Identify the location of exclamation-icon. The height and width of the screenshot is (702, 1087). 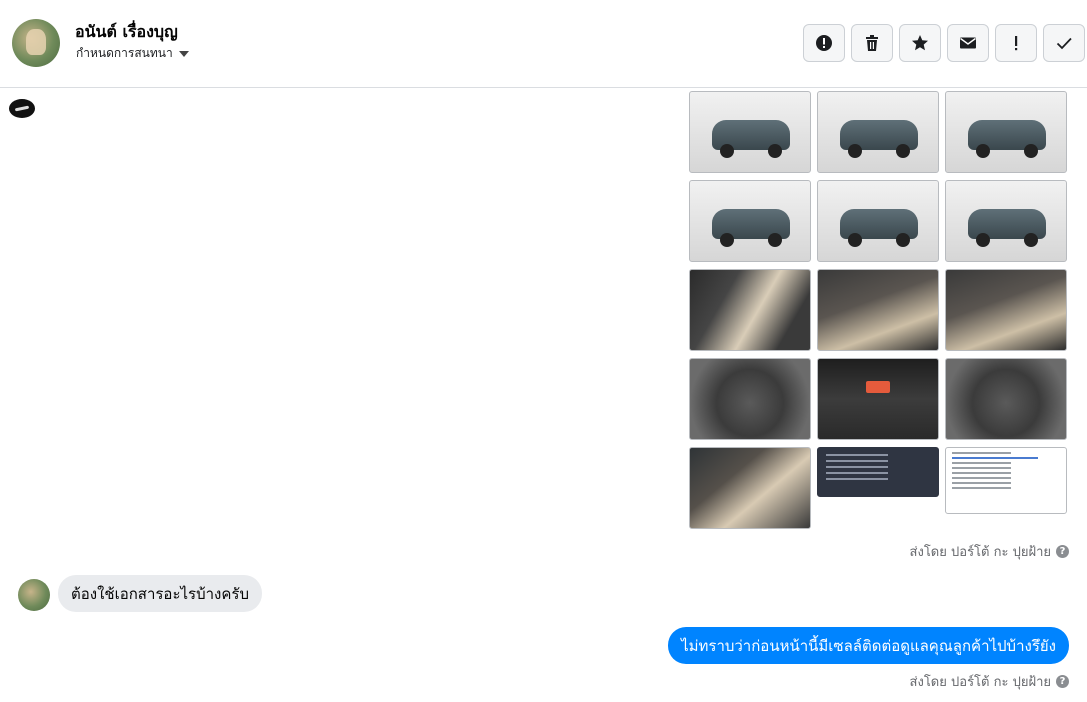
(1016, 43).